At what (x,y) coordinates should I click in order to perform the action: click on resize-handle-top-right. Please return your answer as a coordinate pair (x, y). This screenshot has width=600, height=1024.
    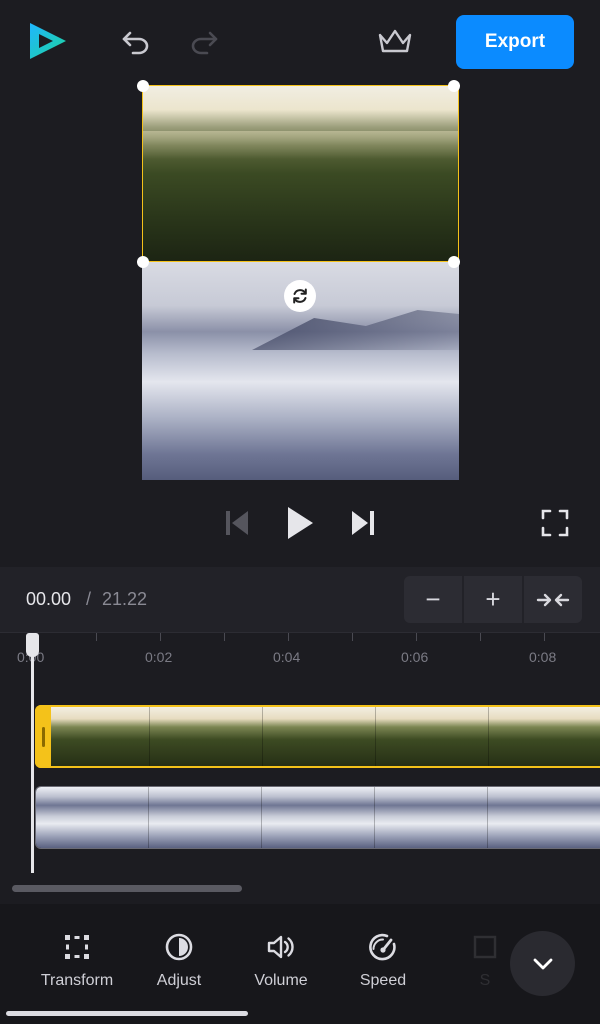
    Looking at the image, I should click on (454, 86).